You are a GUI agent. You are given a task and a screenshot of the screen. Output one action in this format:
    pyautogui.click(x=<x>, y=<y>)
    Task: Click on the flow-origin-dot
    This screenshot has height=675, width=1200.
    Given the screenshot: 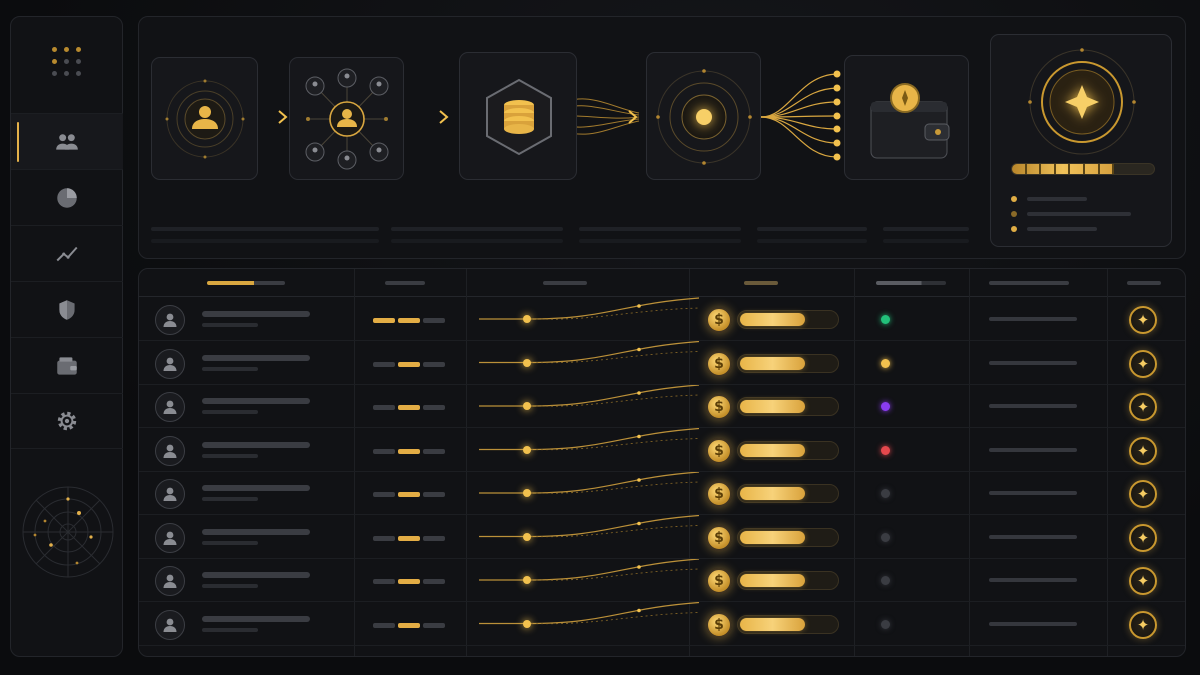 What is the action you would take?
    pyautogui.click(x=527, y=536)
    